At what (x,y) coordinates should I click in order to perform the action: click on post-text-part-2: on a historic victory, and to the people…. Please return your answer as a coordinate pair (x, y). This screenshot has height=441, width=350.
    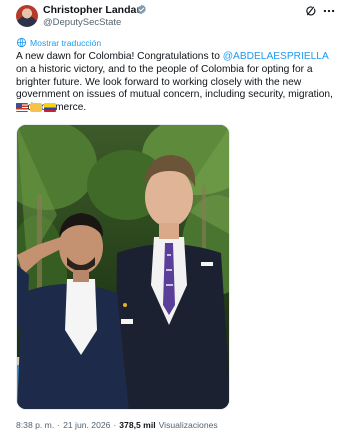
    Looking at the image, I should click on (174, 88).